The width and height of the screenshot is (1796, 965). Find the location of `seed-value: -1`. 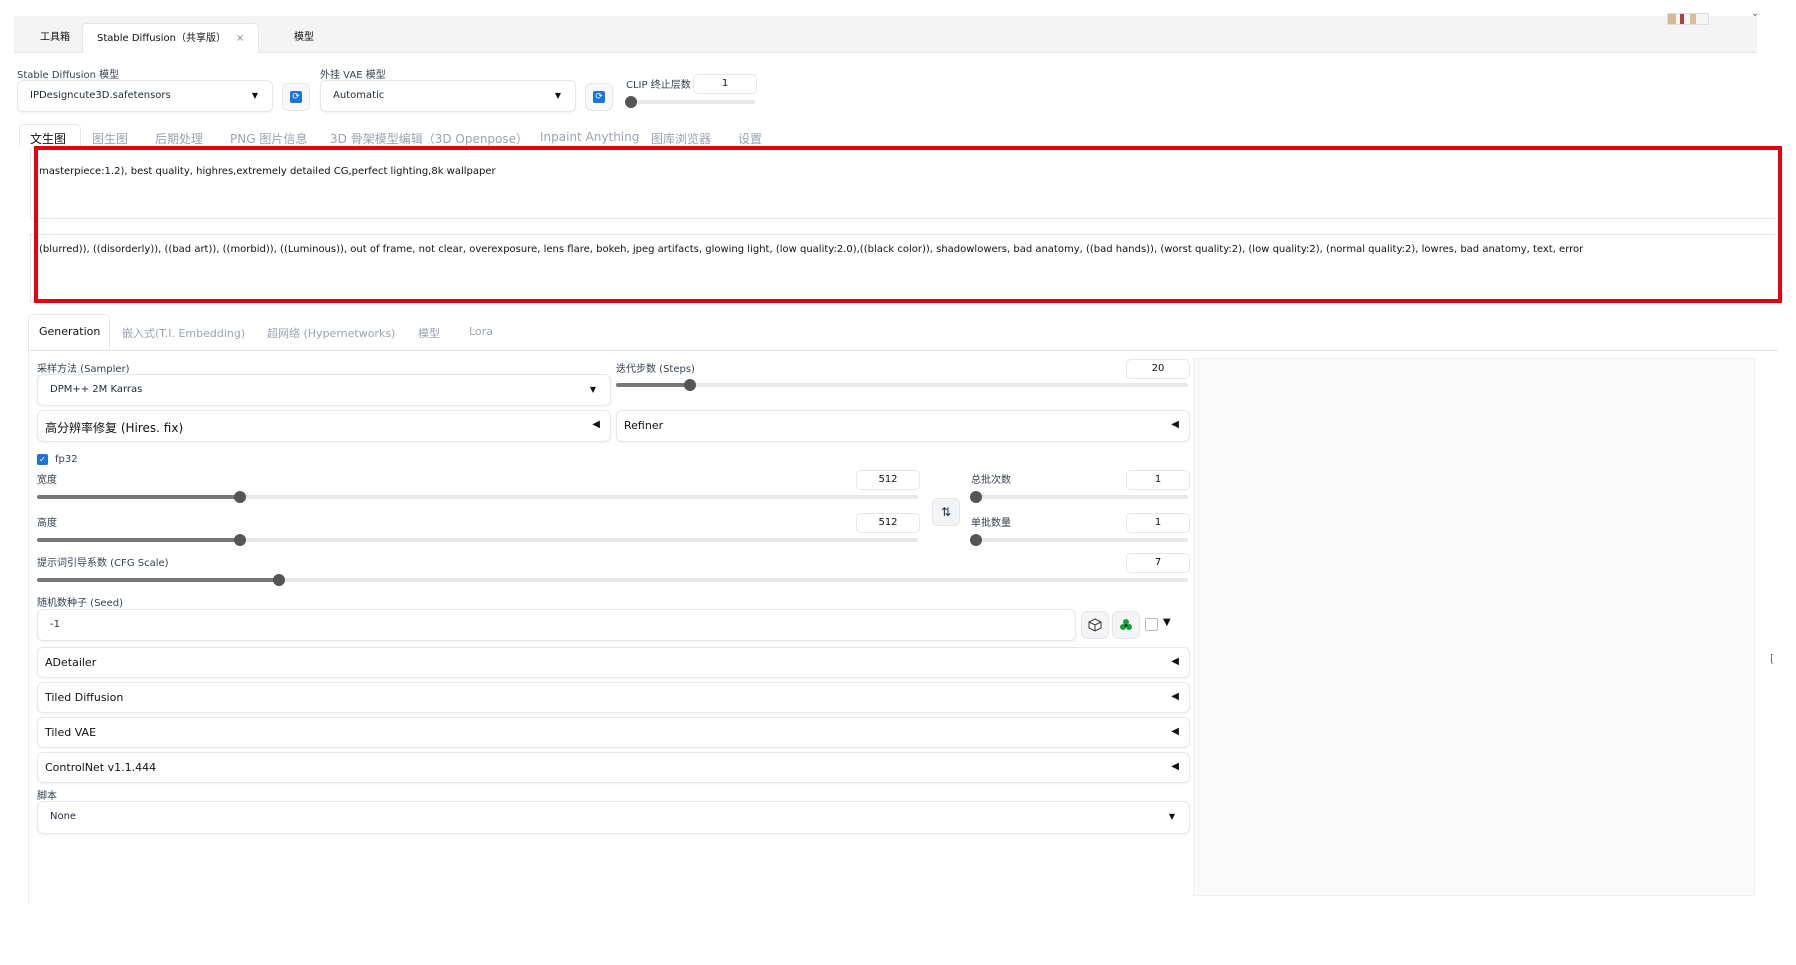

seed-value: -1 is located at coordinates (55, 624).